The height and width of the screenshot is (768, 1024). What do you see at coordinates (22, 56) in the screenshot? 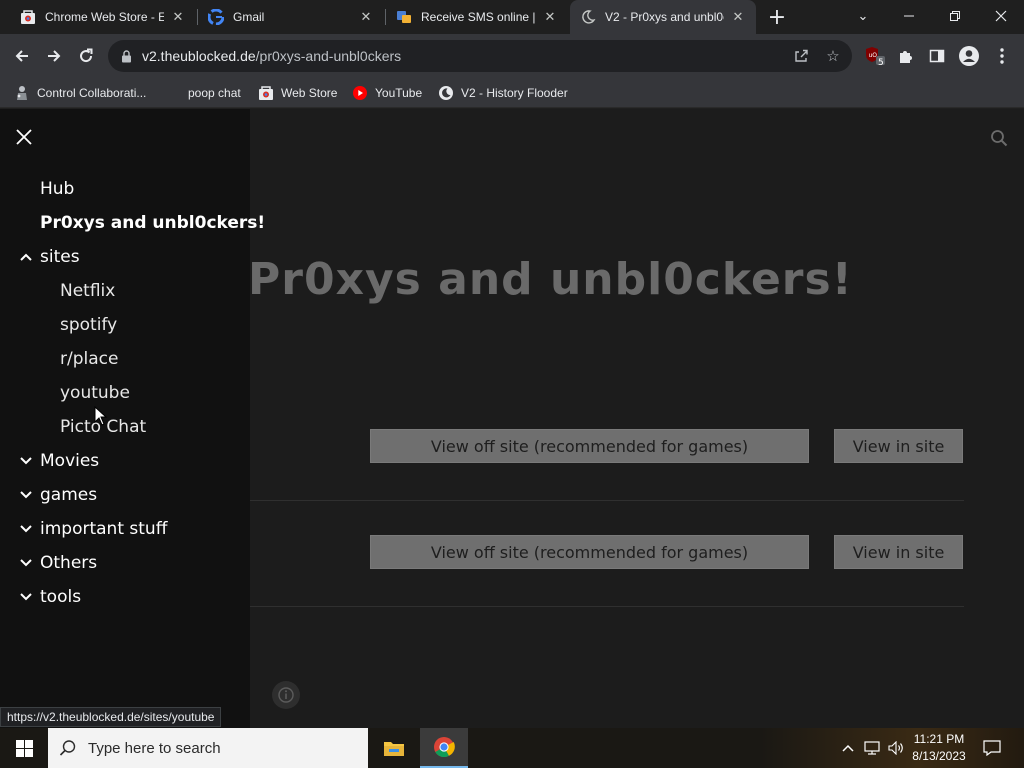
I see `back-button` at bounding box center [22, 56].